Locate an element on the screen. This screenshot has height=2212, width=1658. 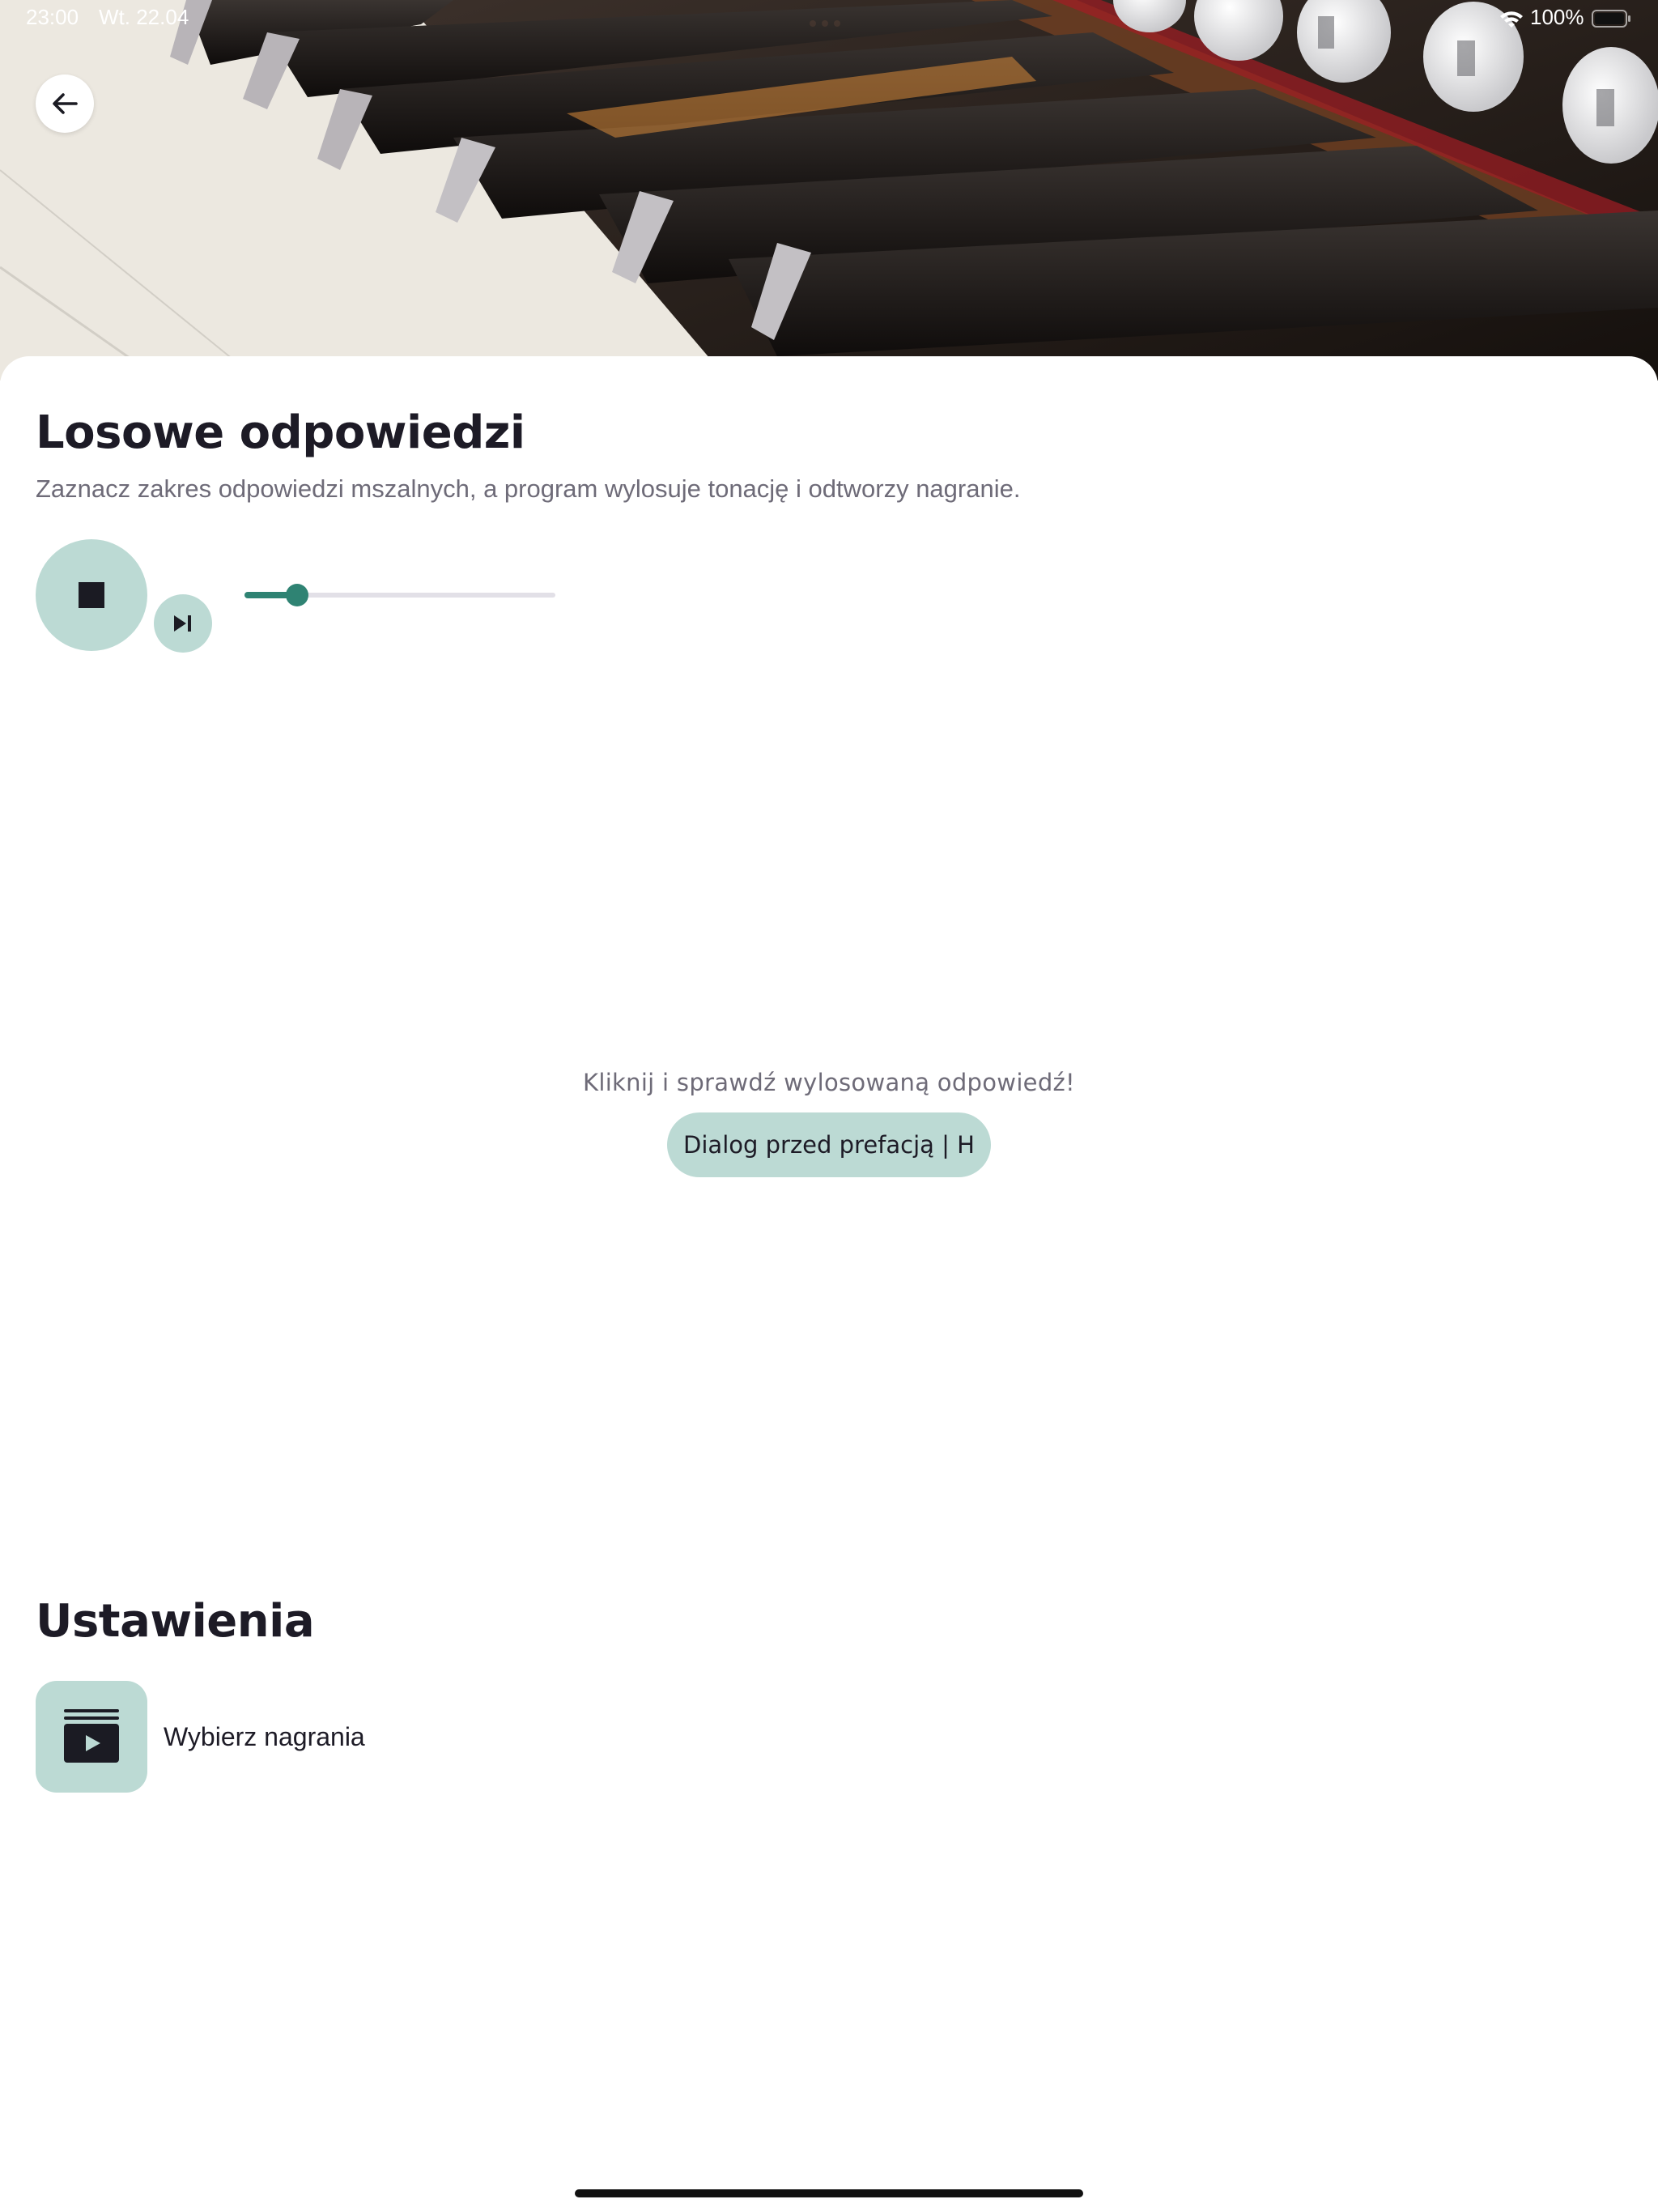
battery-icon is located at coordinates (1611, 19).